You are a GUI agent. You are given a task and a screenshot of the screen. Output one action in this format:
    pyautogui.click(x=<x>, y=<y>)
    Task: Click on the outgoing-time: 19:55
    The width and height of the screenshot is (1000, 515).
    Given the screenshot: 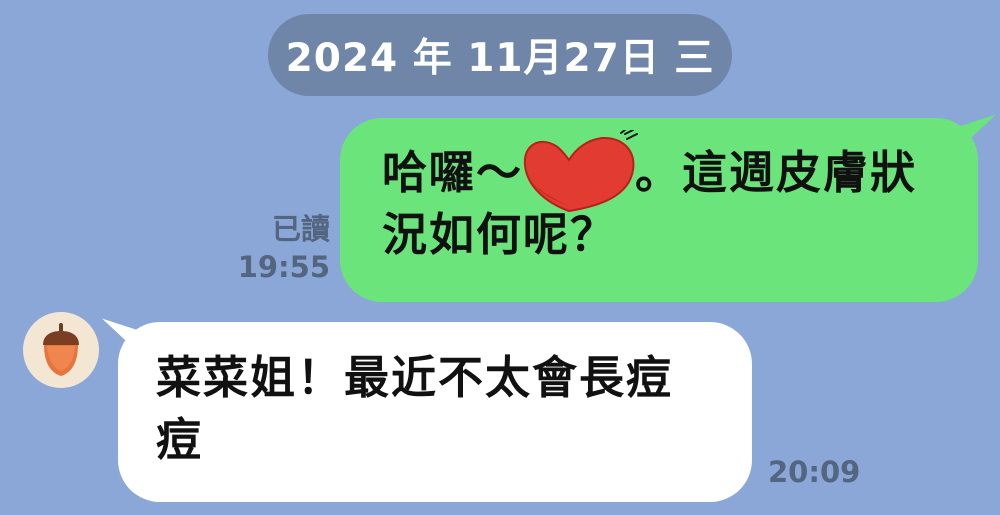 What is the action you would take?
    pyautogui.click(x=283, y=267)
    